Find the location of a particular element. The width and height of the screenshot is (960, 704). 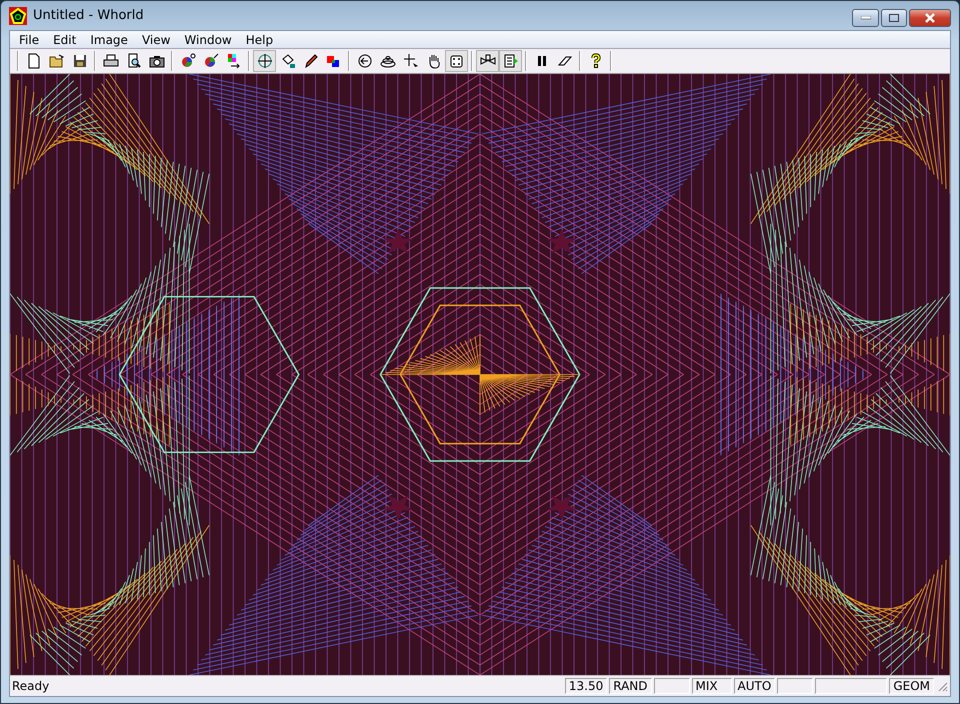

status-message: Ready is located at coordinates (31, 686).